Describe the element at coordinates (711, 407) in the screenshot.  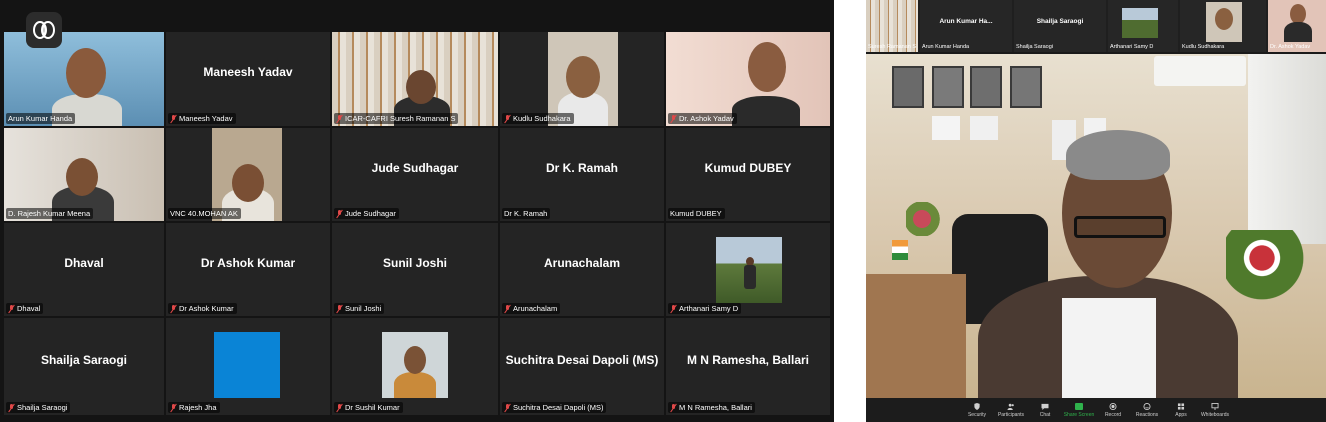
I see `participant-name-label: M N Ramesha, Ballari` at that location.